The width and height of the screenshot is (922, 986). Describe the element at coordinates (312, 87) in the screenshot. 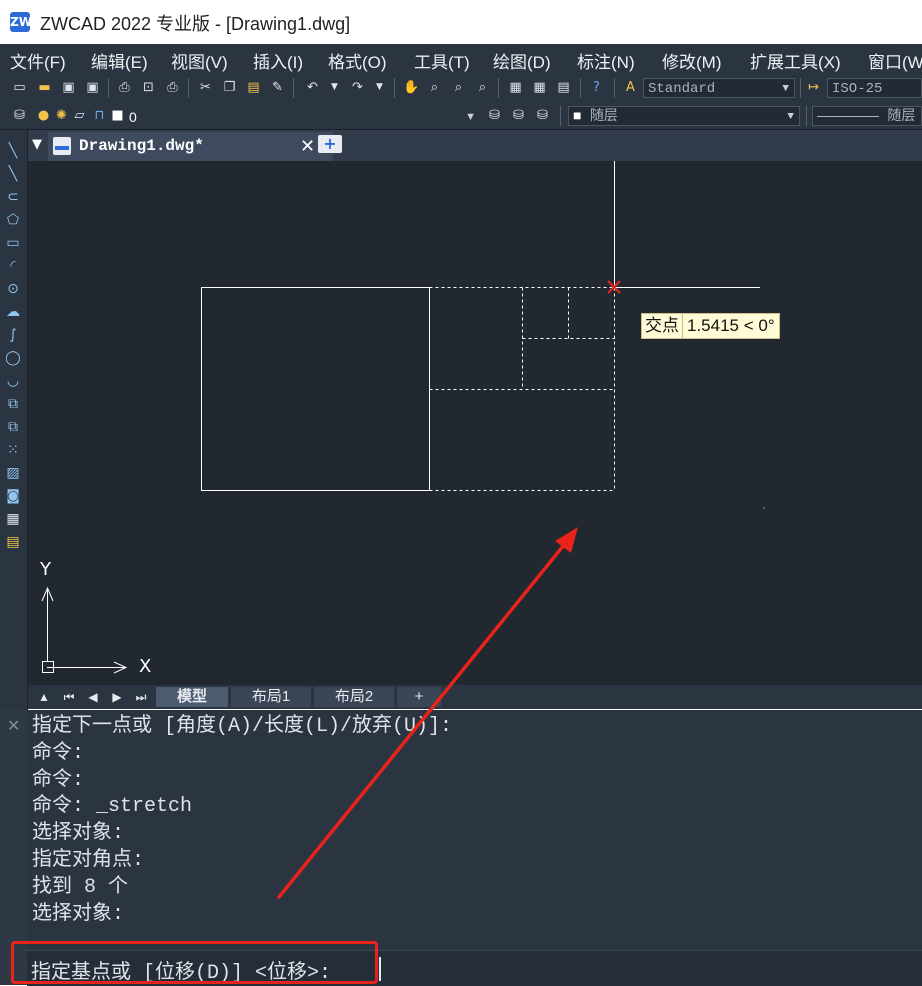

I see `undo-icon: ↶` at that location.